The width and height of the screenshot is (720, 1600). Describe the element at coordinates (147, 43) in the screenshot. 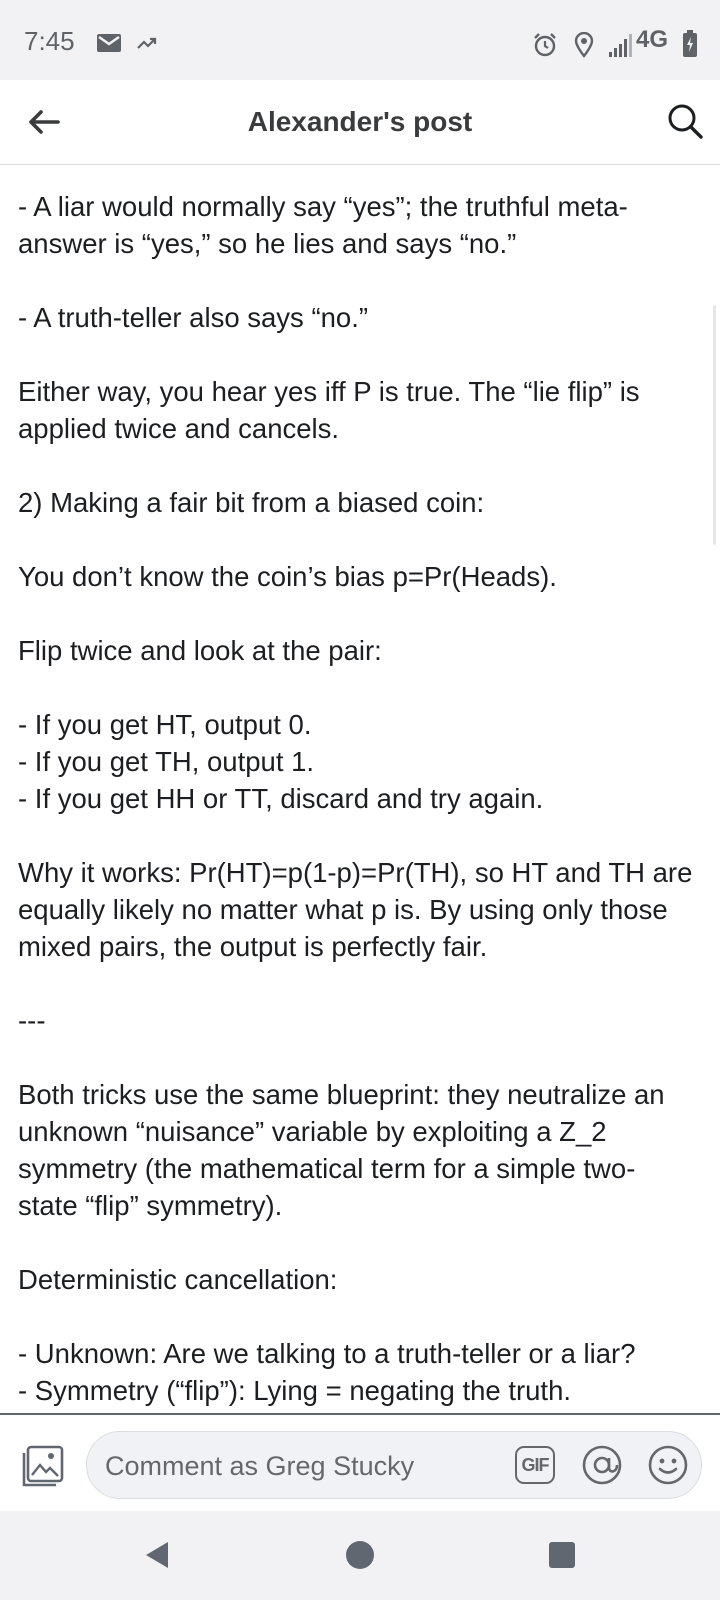

I see `missed-call-icon` at that location.